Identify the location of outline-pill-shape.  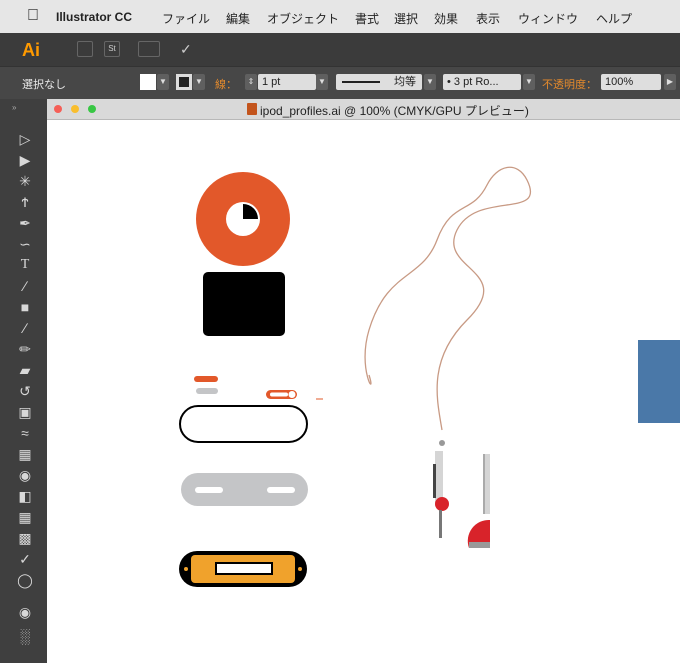
(243, 424).